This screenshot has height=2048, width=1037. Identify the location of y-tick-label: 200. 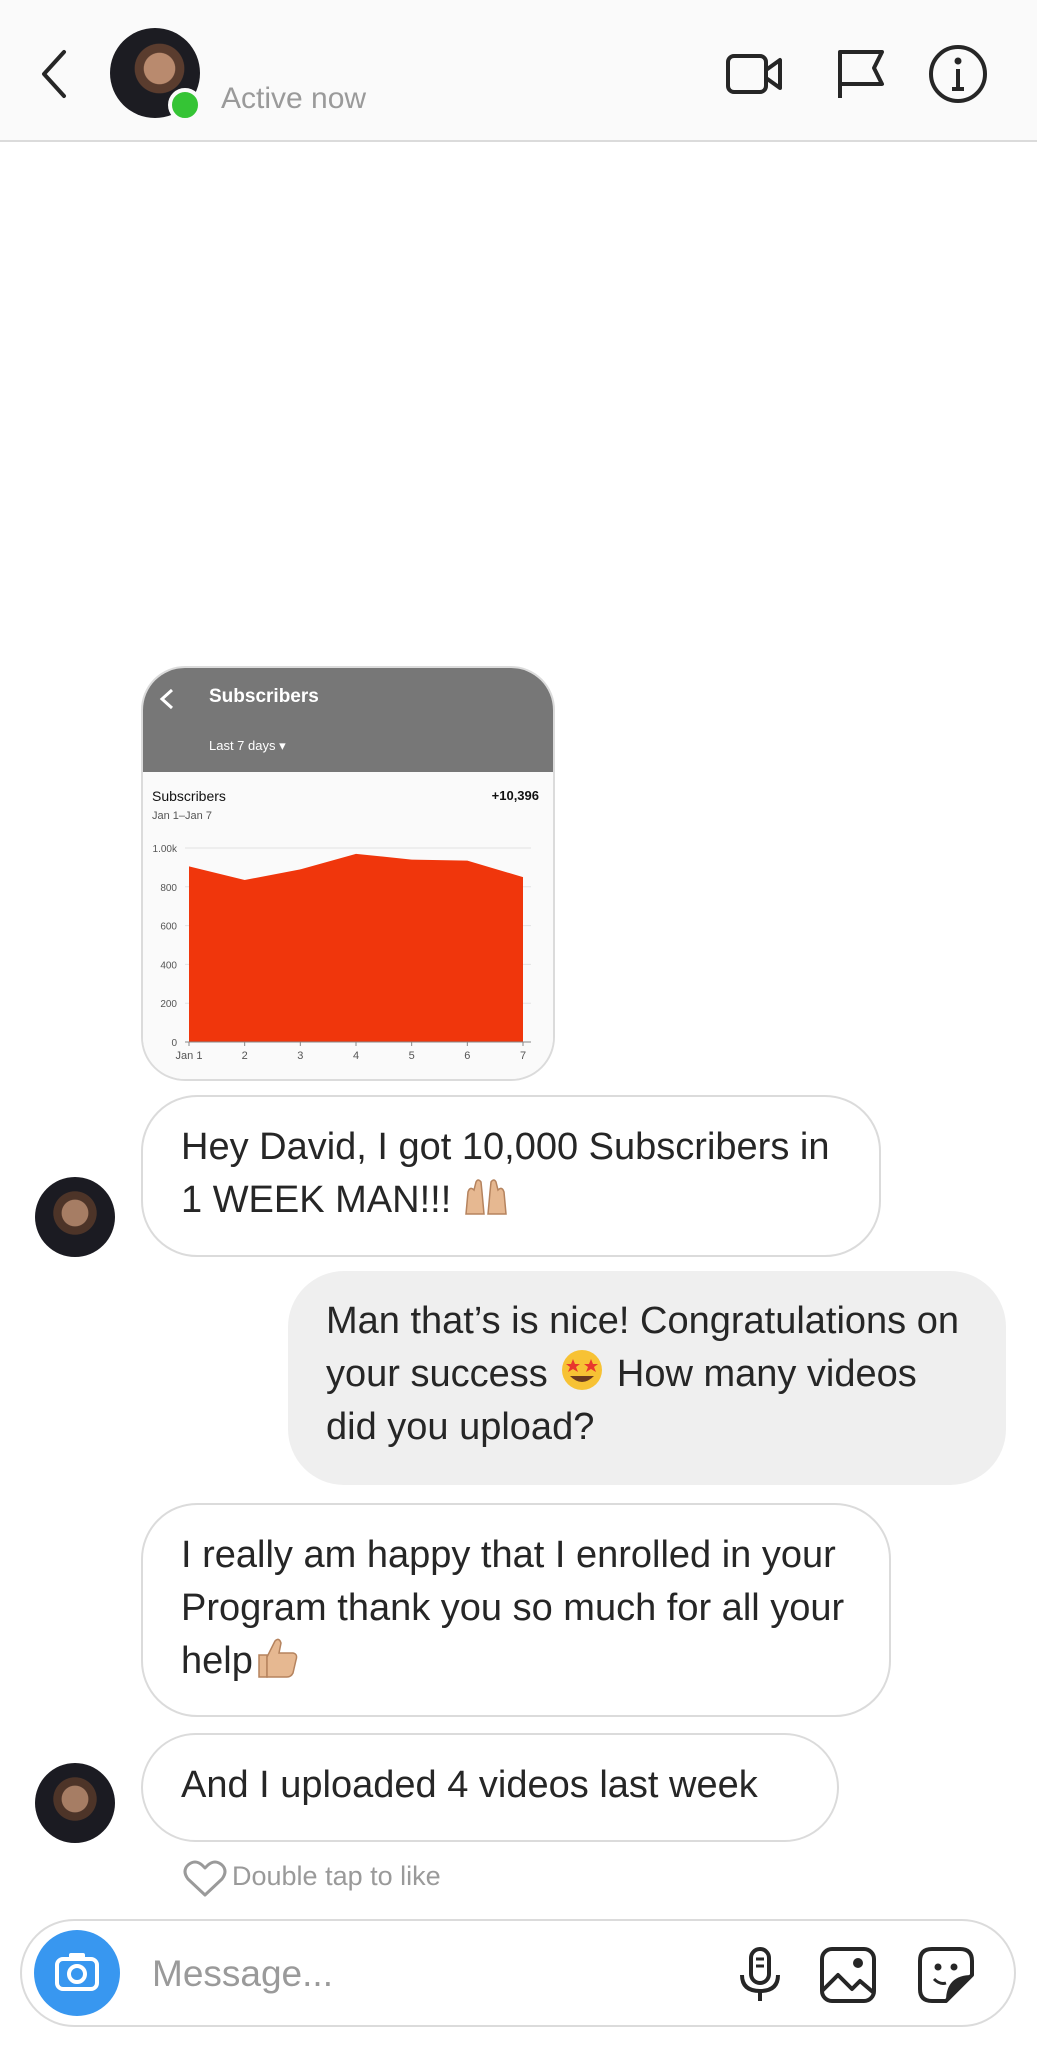
(168, 1004).